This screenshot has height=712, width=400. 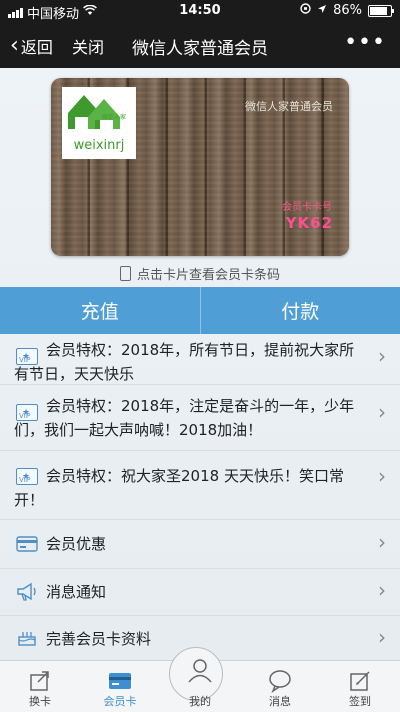 I want to click on cake-icon, so click(x=27, y=640).